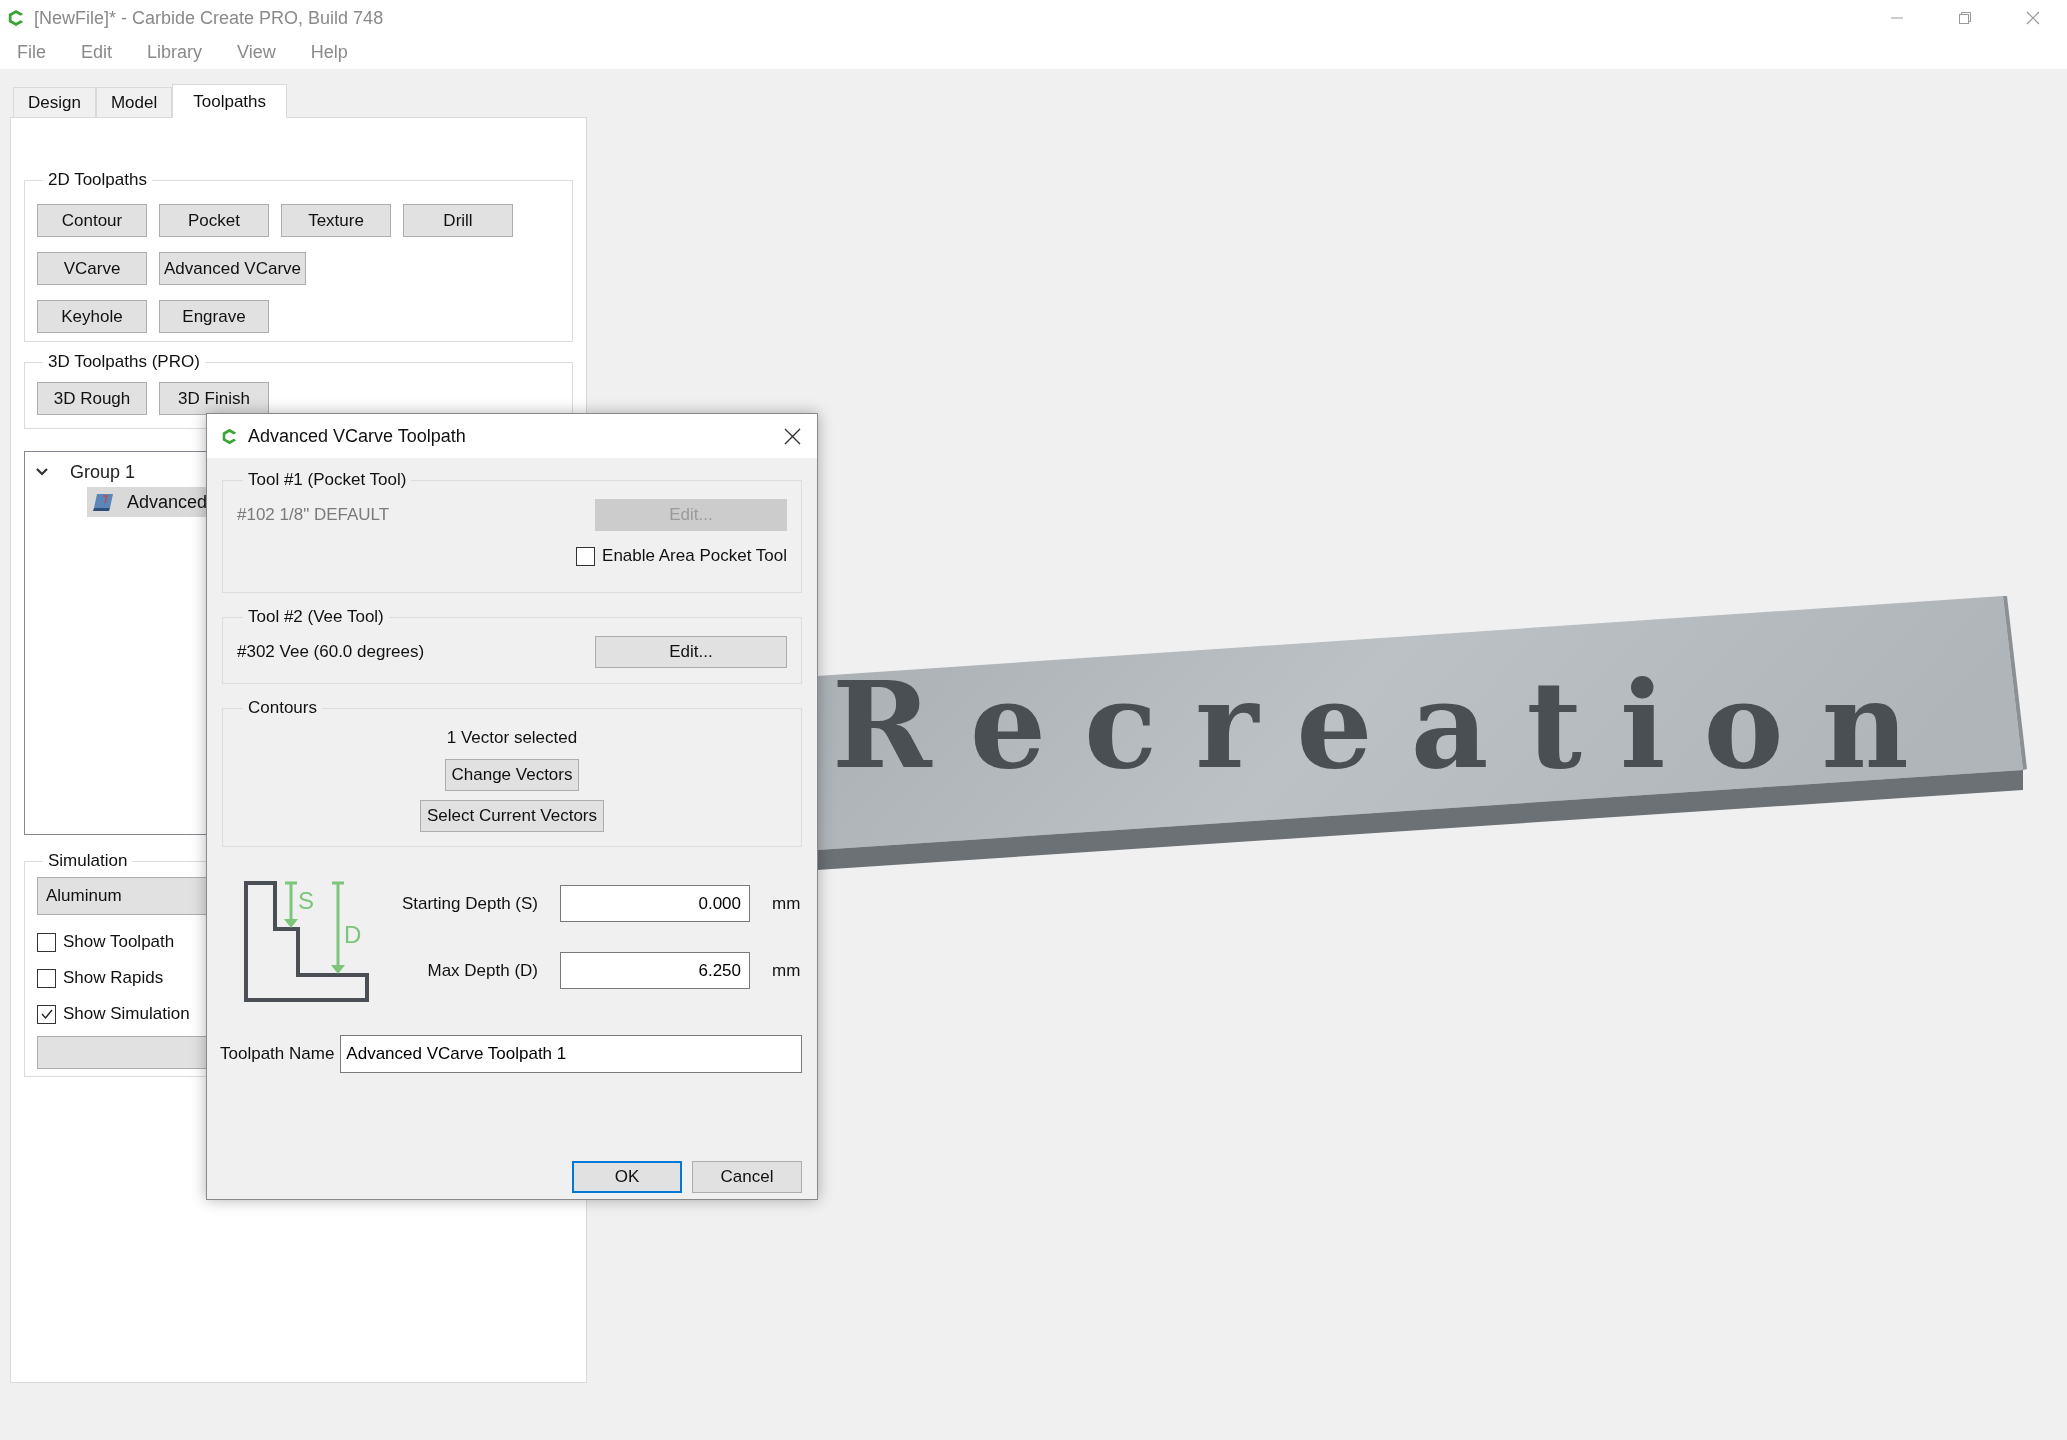  I want to click on group-title: 3D Toolpaths (PRO), so click(124, 362).